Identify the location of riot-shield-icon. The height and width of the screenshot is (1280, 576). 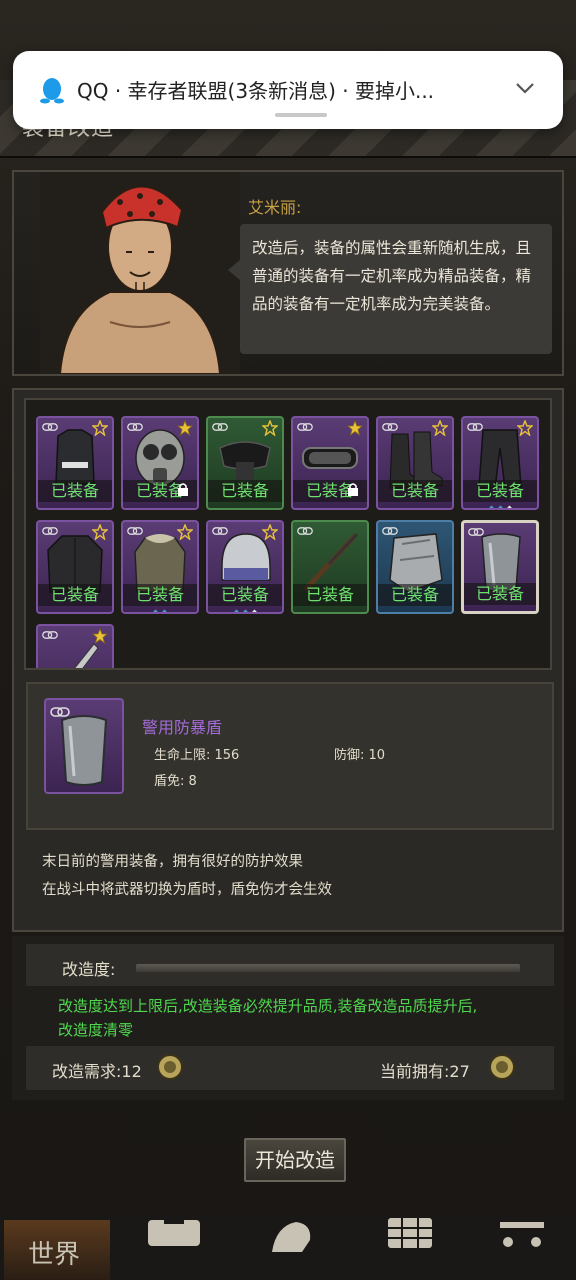
(84, 750).